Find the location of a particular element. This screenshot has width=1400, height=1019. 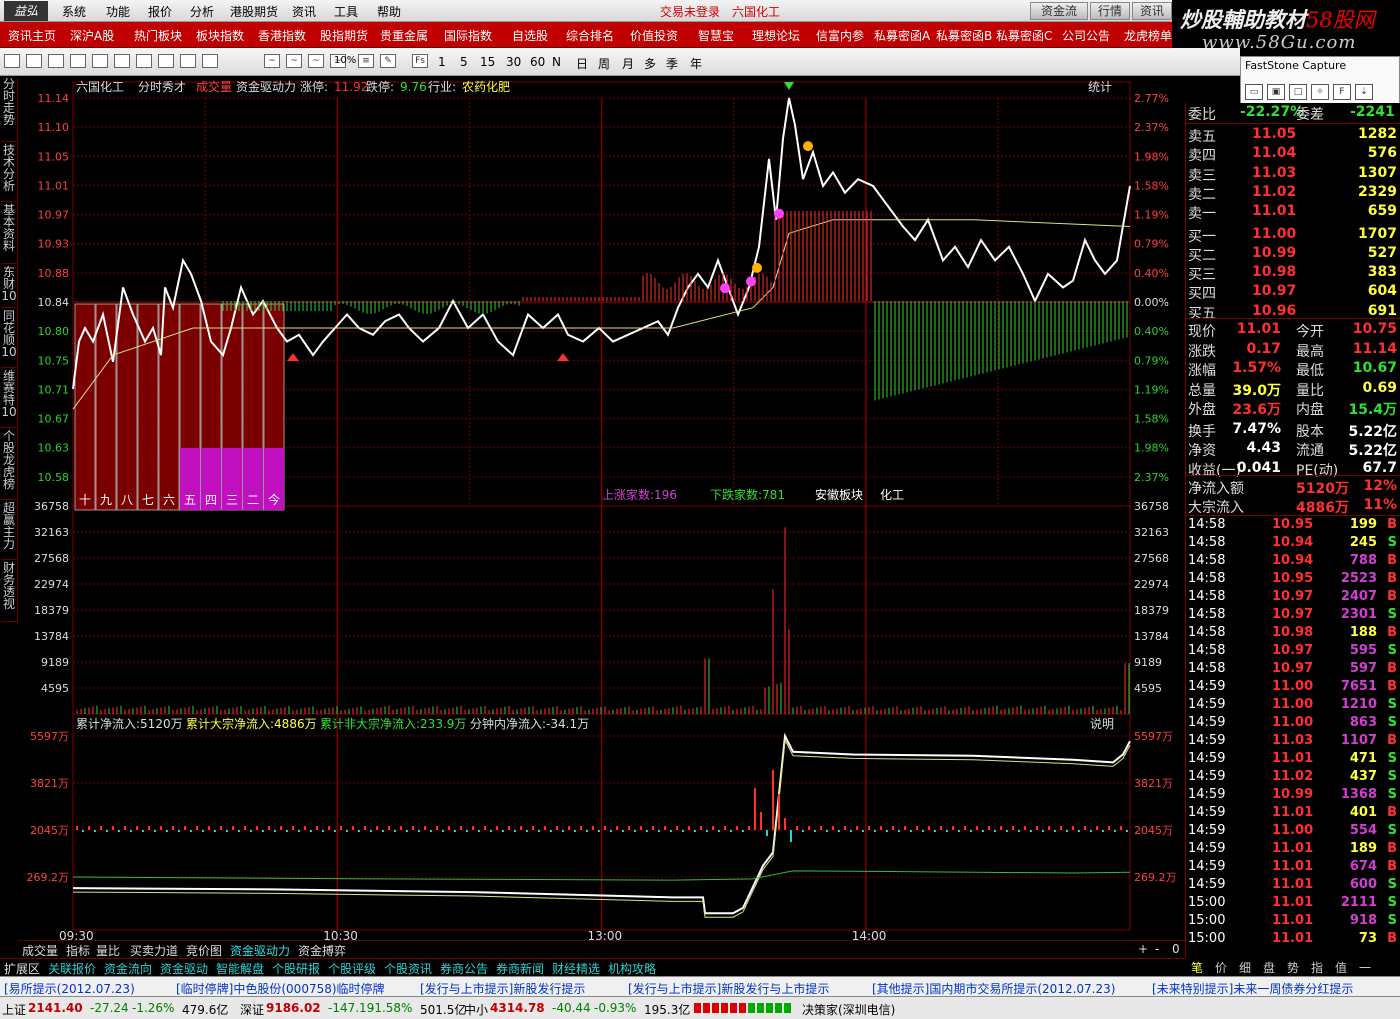

zoom-out-button: - is located at coordinates (1157, 949).